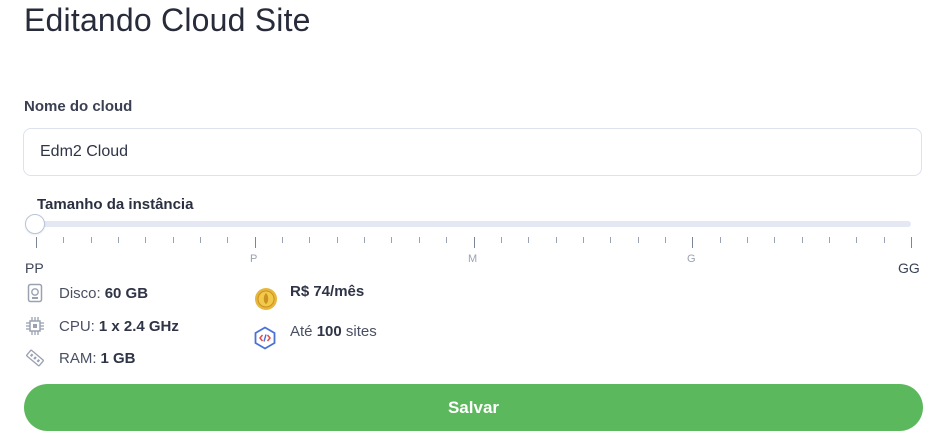 The image size is (938, 443). What do you see at coordinates (80, 293) in the screenshot?
I see `disk-prefix: Disco:` at bounding box center [80, 293].